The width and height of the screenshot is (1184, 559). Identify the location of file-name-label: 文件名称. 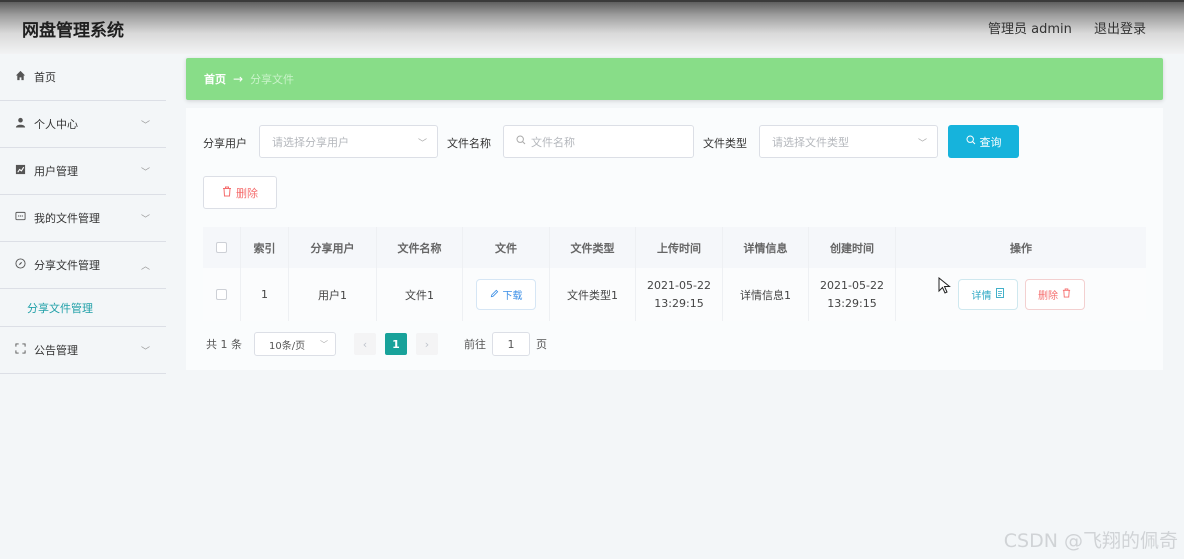
(469, 143).